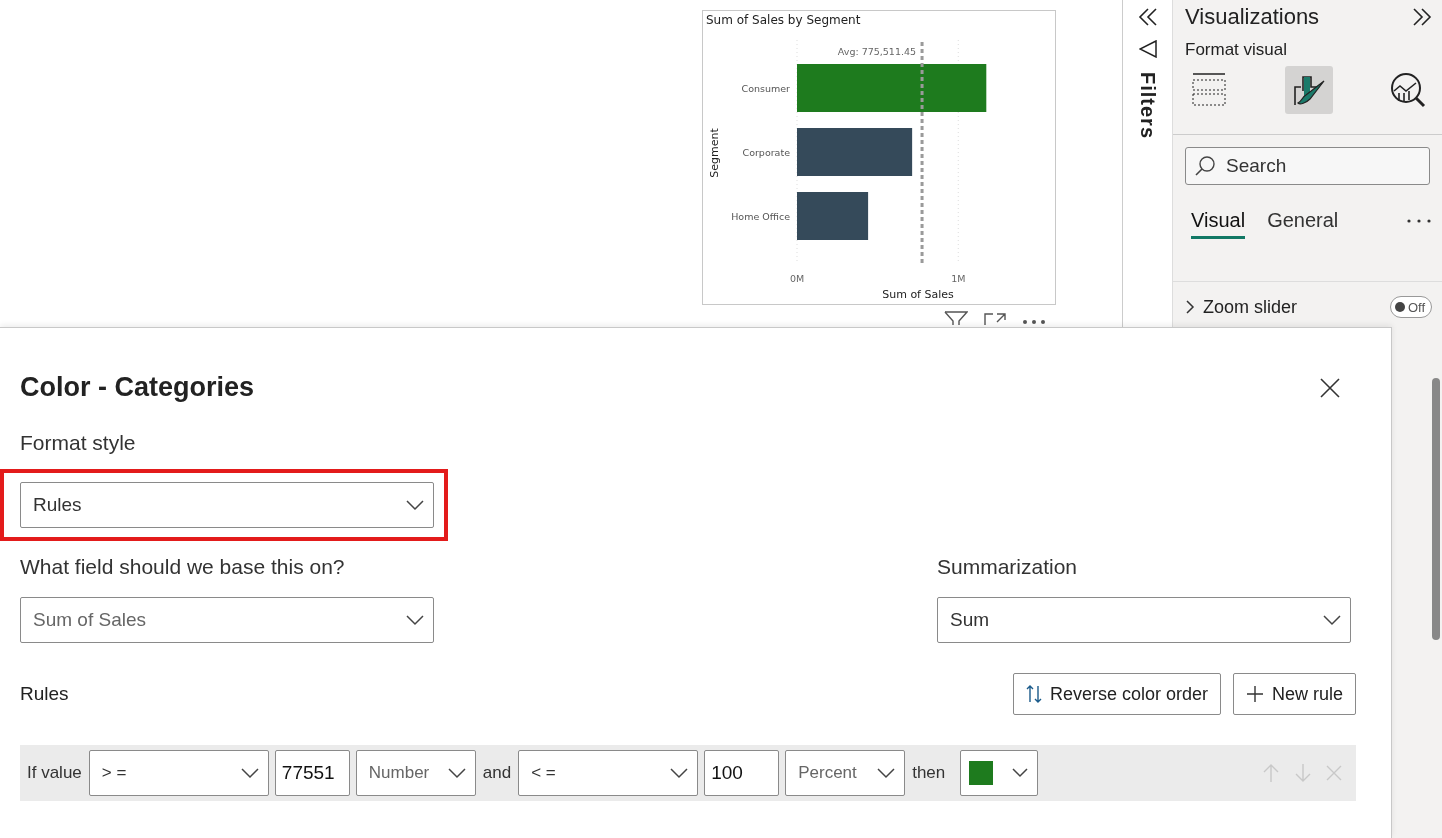 Image resolution: width=1442 pixels, height=838 pixels. What do you see at coordinates (415, 773) in the screenshot?
I see `value-type-dropdown: Number` at bounding box center [415, 773].